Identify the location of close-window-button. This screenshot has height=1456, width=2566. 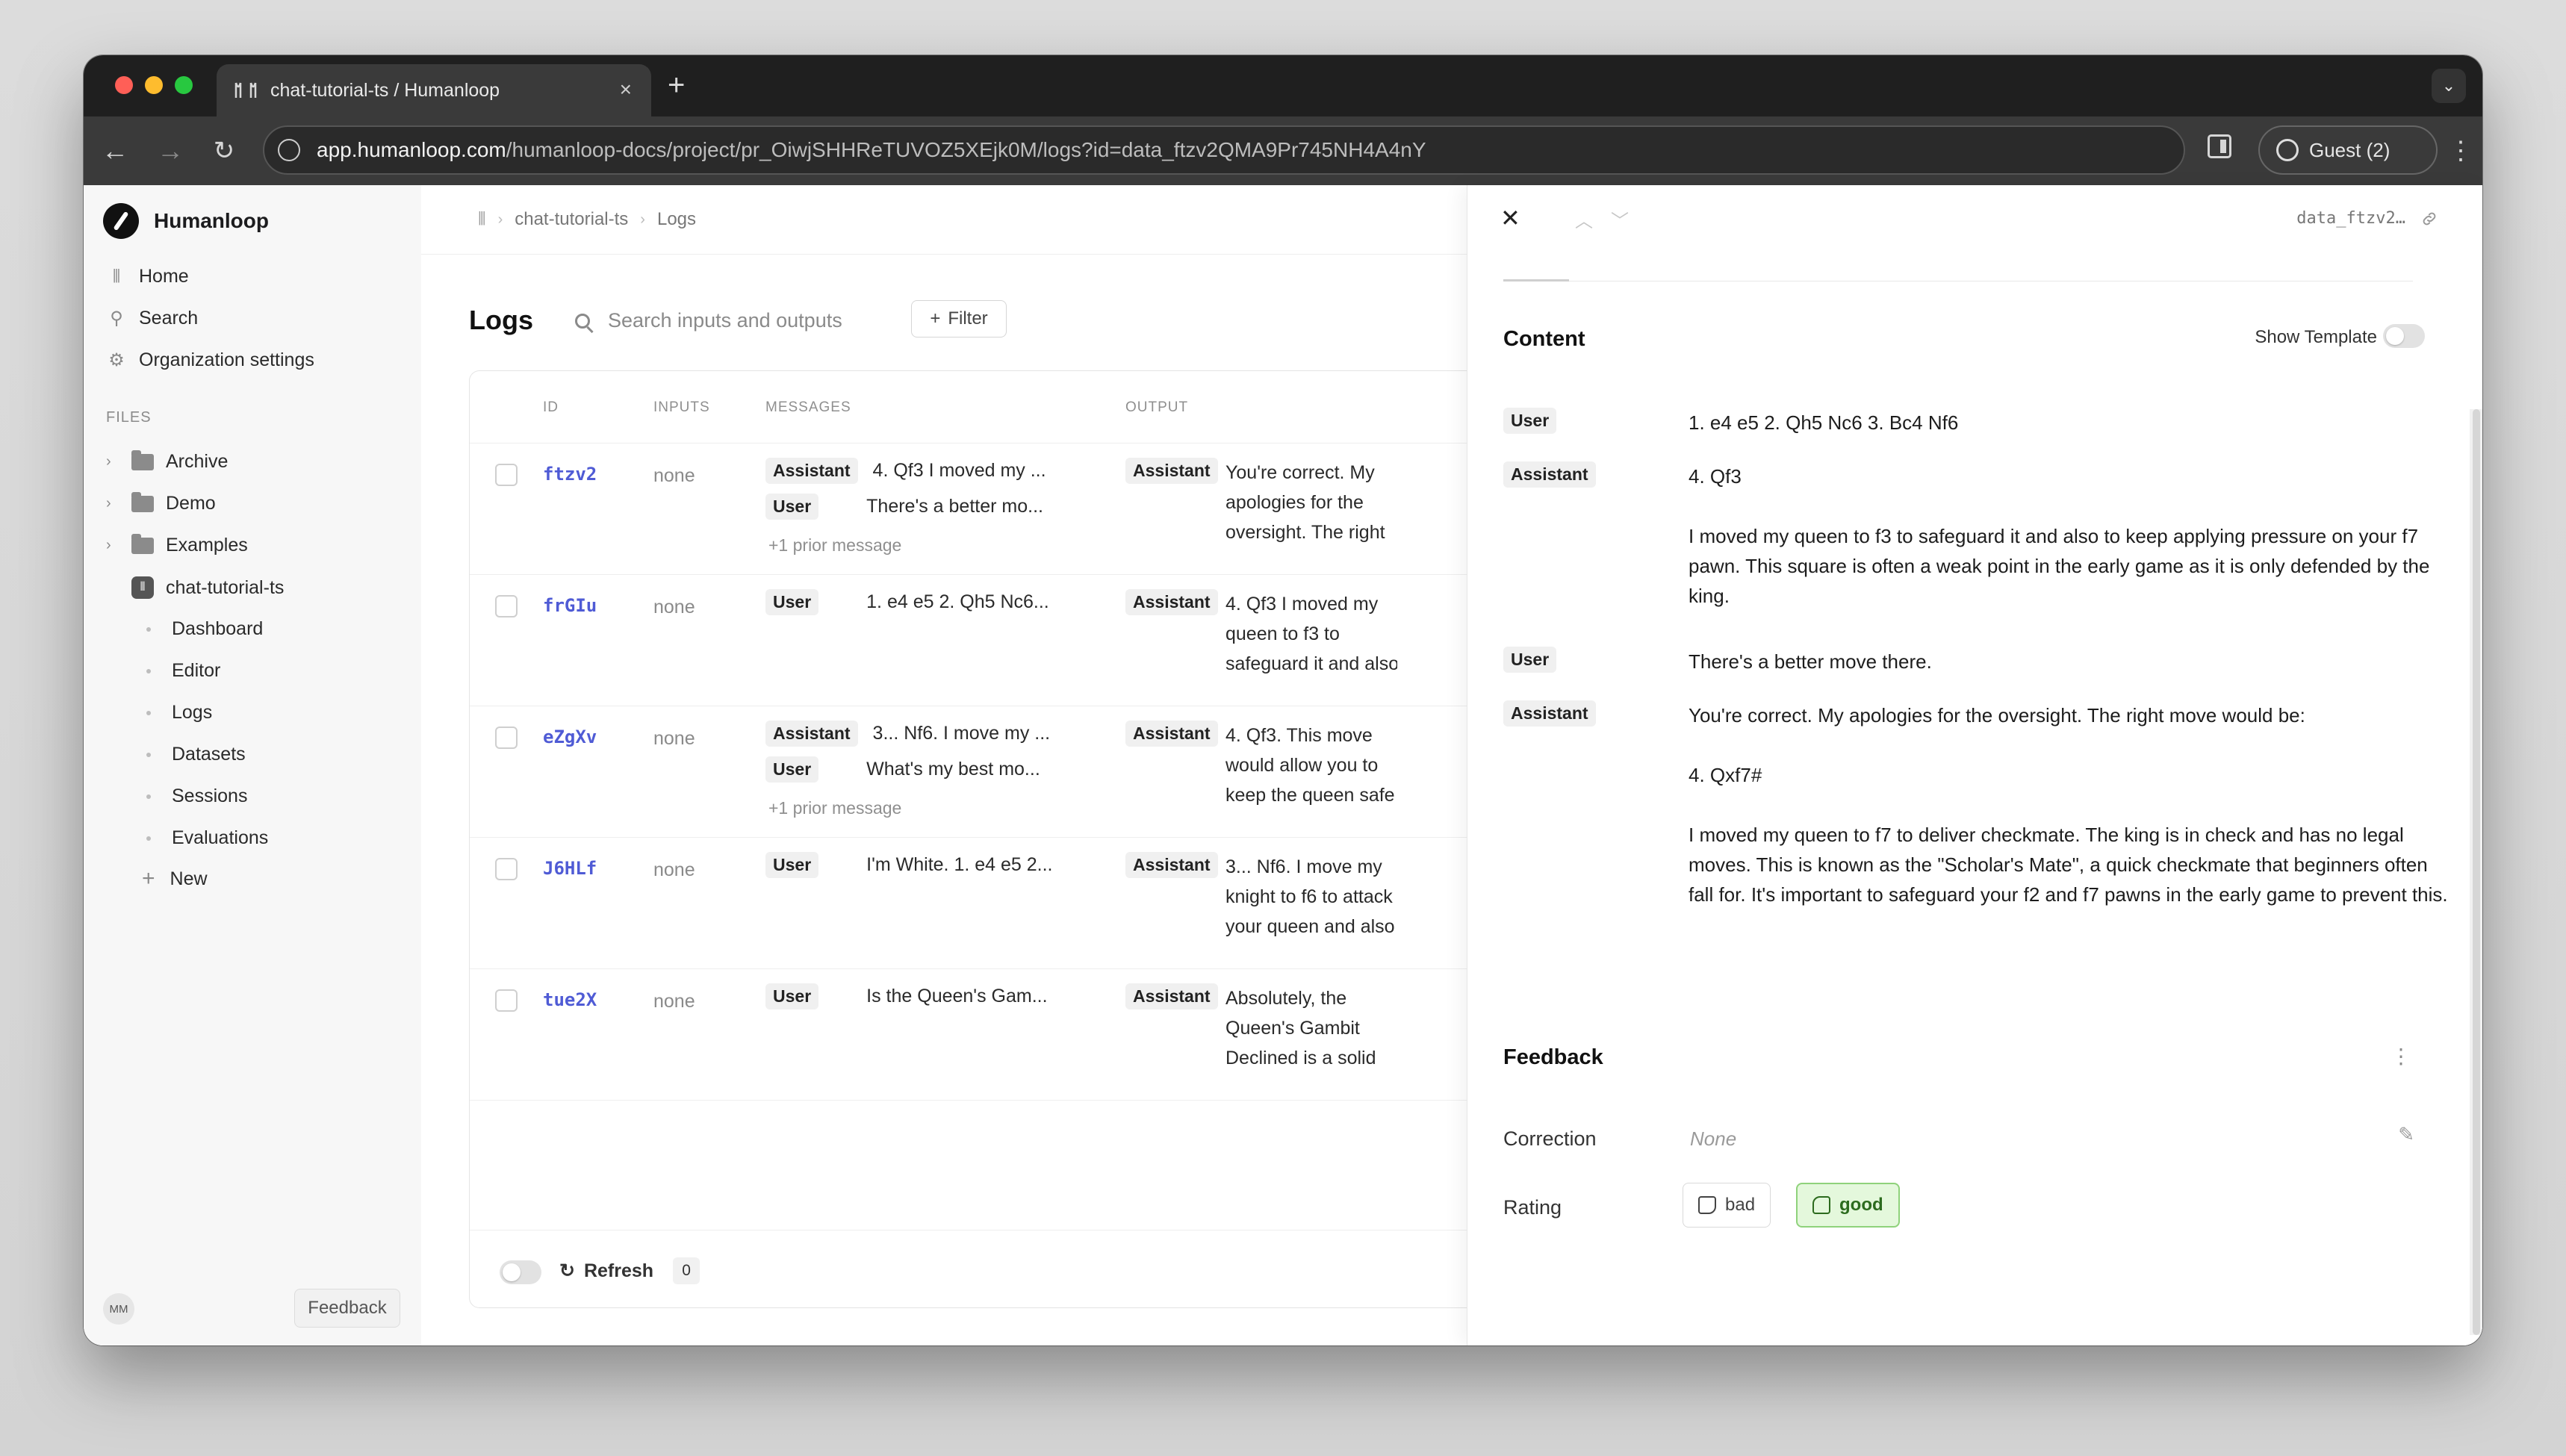
(124, 85).